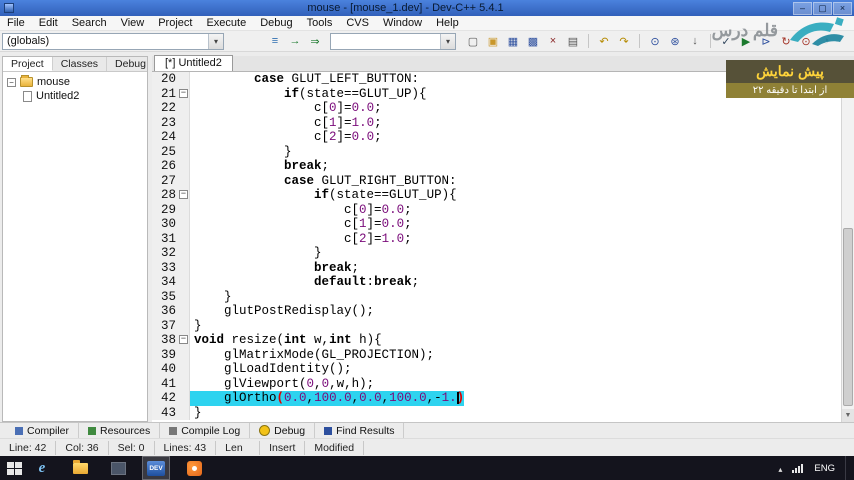 The image size is (854, 480). Describe the element at coordinates (75, 82) in the screenshot. I see `tree-item-mouse: − mouse` at that location.